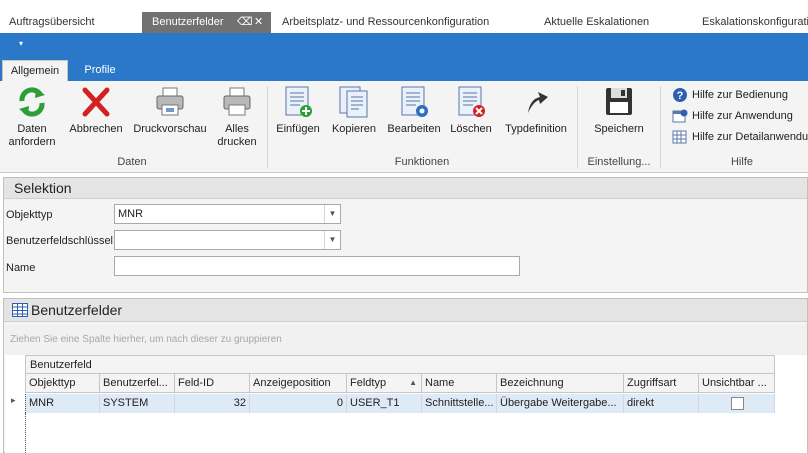 The width and height of the screenshot is (808, 453). I want to click on refresh-icon, so click(32, 102).